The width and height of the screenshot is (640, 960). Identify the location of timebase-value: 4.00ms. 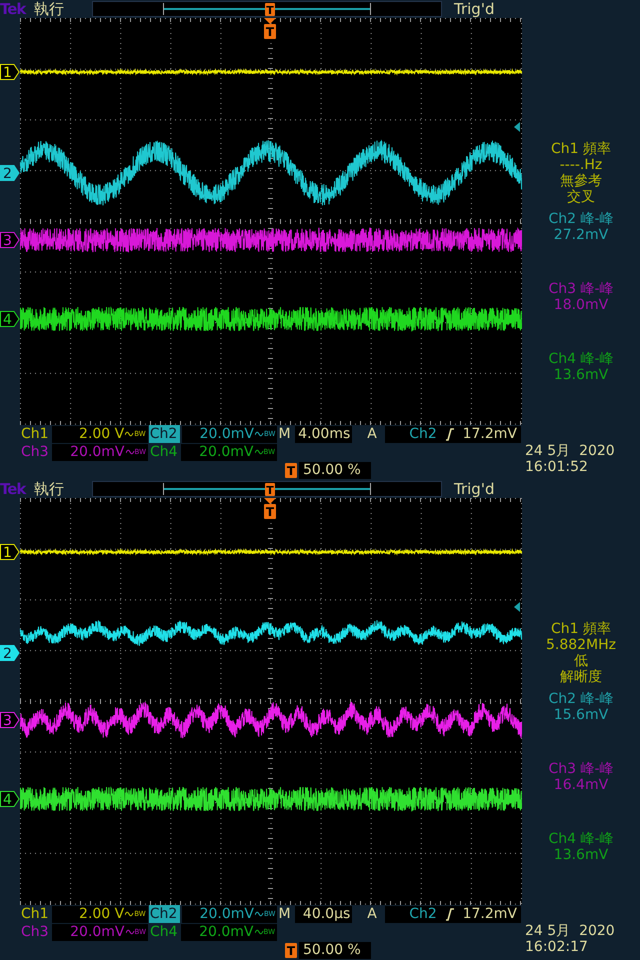
(323, 434).